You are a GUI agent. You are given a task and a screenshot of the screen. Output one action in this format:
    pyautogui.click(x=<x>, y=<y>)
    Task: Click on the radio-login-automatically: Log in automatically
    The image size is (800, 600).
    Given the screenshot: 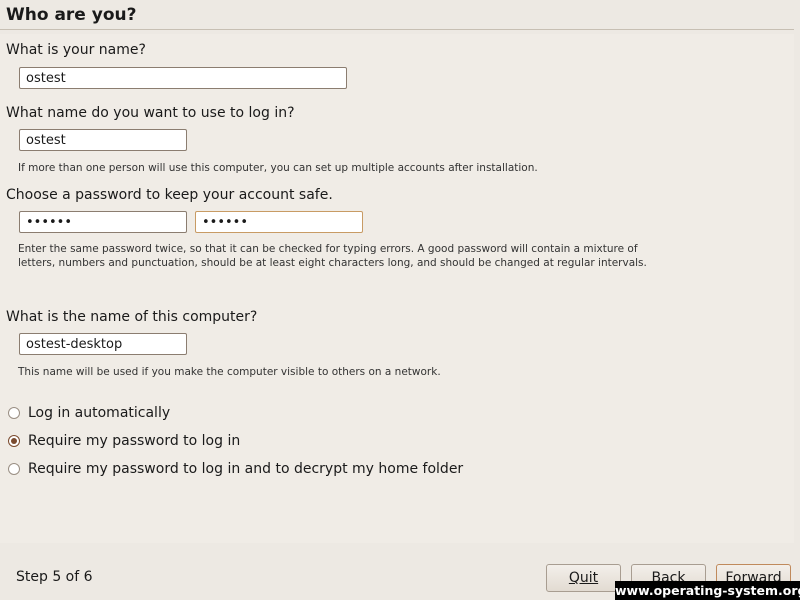 What is the action you would take?
    pyautogui.click(x=89, y=413)
    